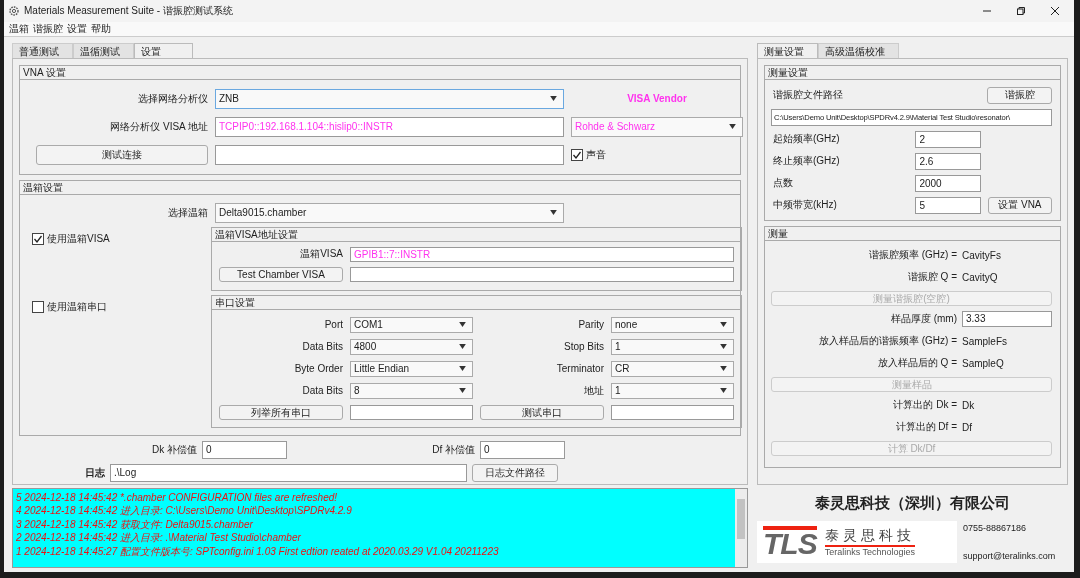 The image size is (1080, 578). Describe the element at coordinates (389, 212) in the screenshot. I see `dropdown: Delta9015.chamber` at that location.